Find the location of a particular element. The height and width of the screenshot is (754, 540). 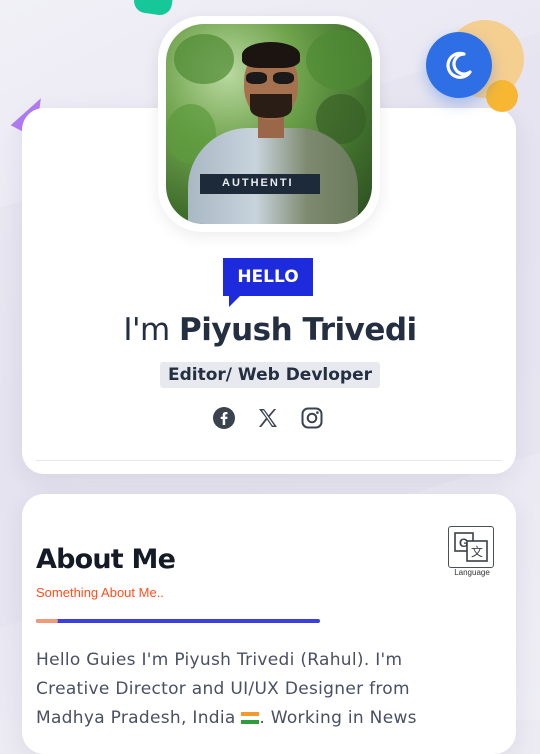

x-twitter-link is located at coordinates (268, 418).